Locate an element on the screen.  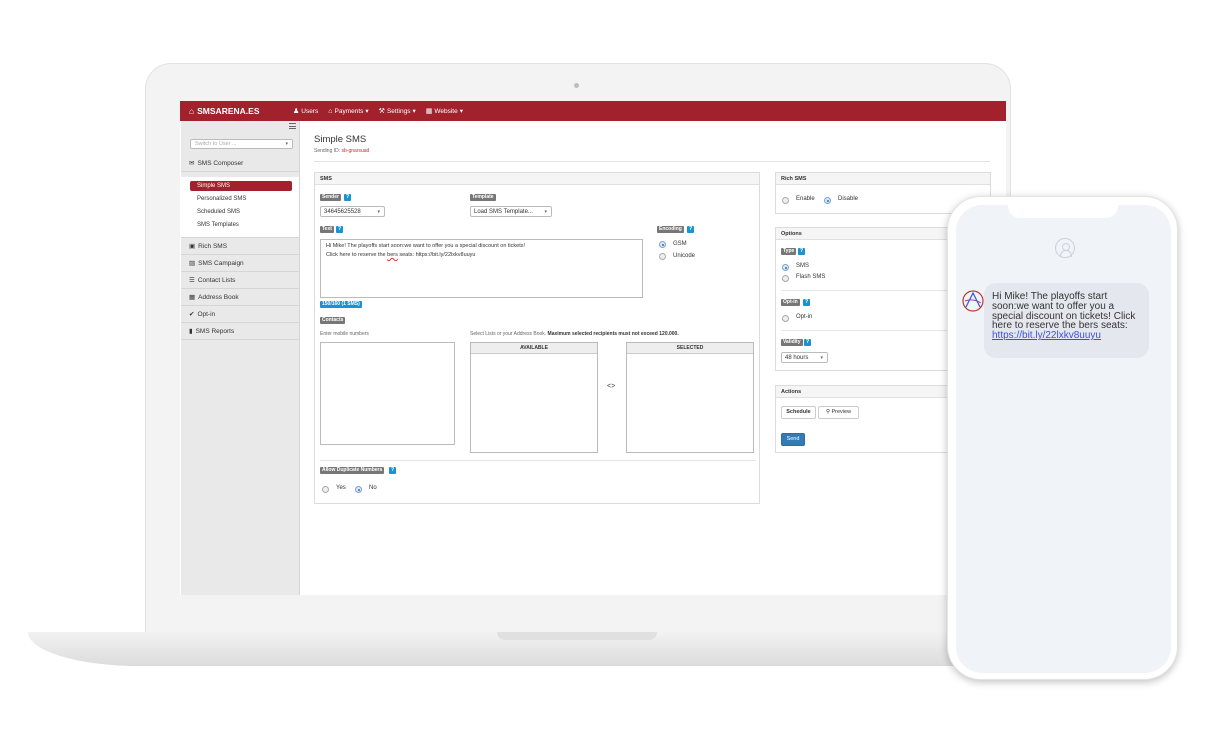
search-icon: ⚲ is located at coordinates (827, 412).